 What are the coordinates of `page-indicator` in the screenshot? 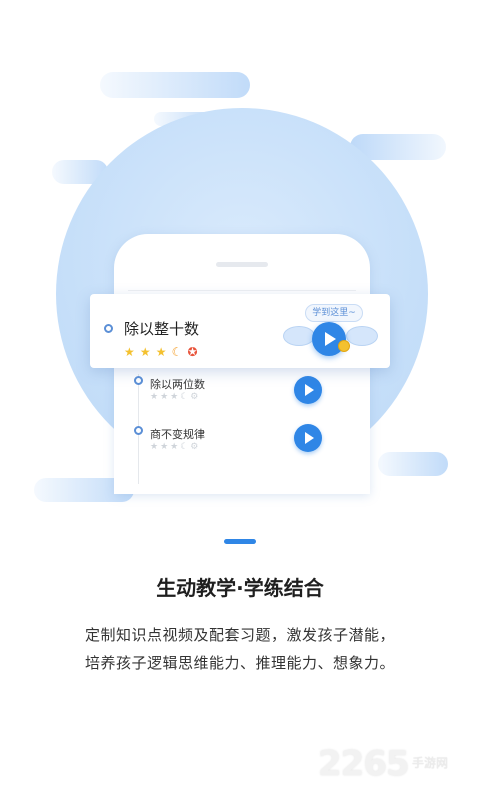 It's located at (240, 541).